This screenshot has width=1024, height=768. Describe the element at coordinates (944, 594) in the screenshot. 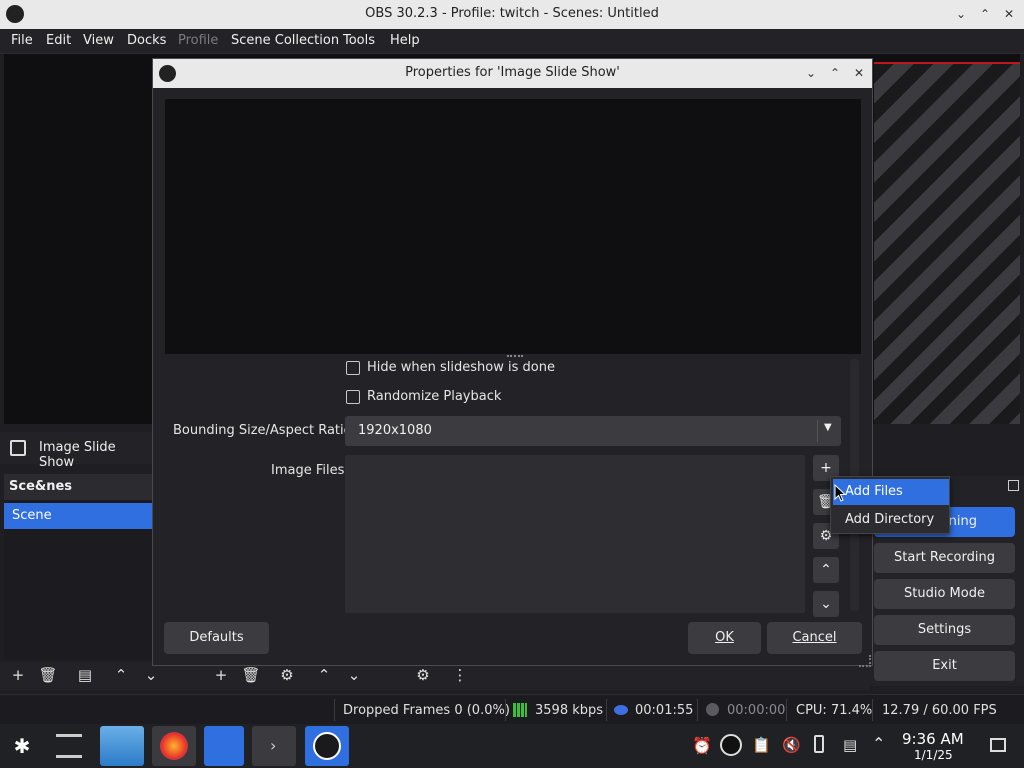

I see `studio-mode-button: Studio Mode` at that location.